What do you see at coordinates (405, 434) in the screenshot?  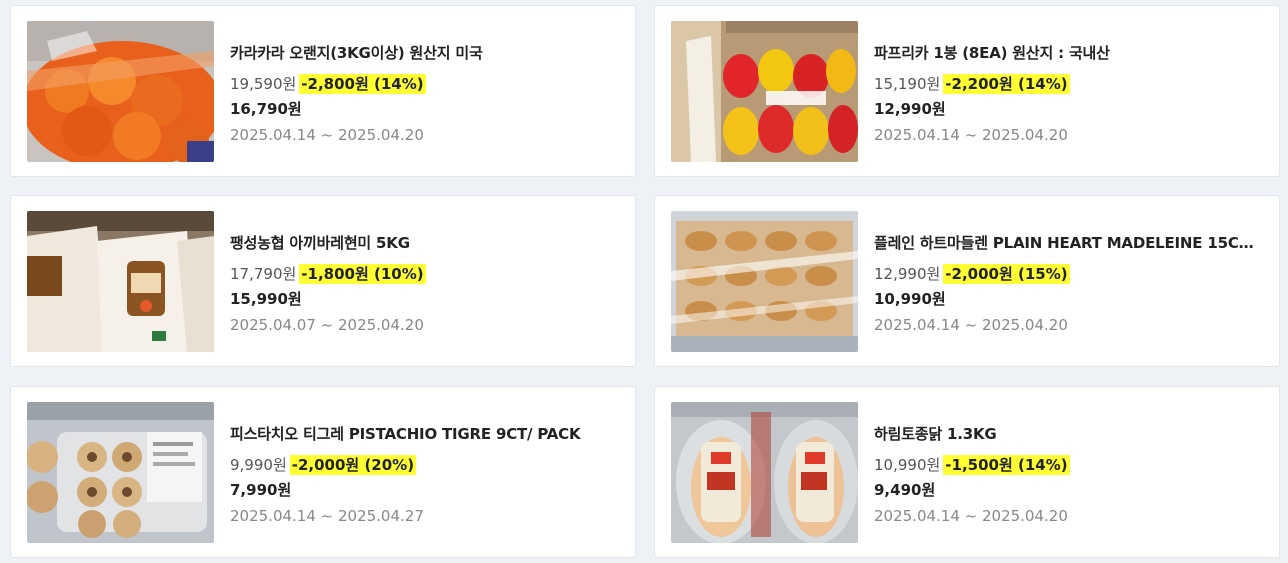 I see `product-name: 피스타치오 티그레 PISTACHIO TIGRE 9CT/ PACK` at bounding box center [405, 434].